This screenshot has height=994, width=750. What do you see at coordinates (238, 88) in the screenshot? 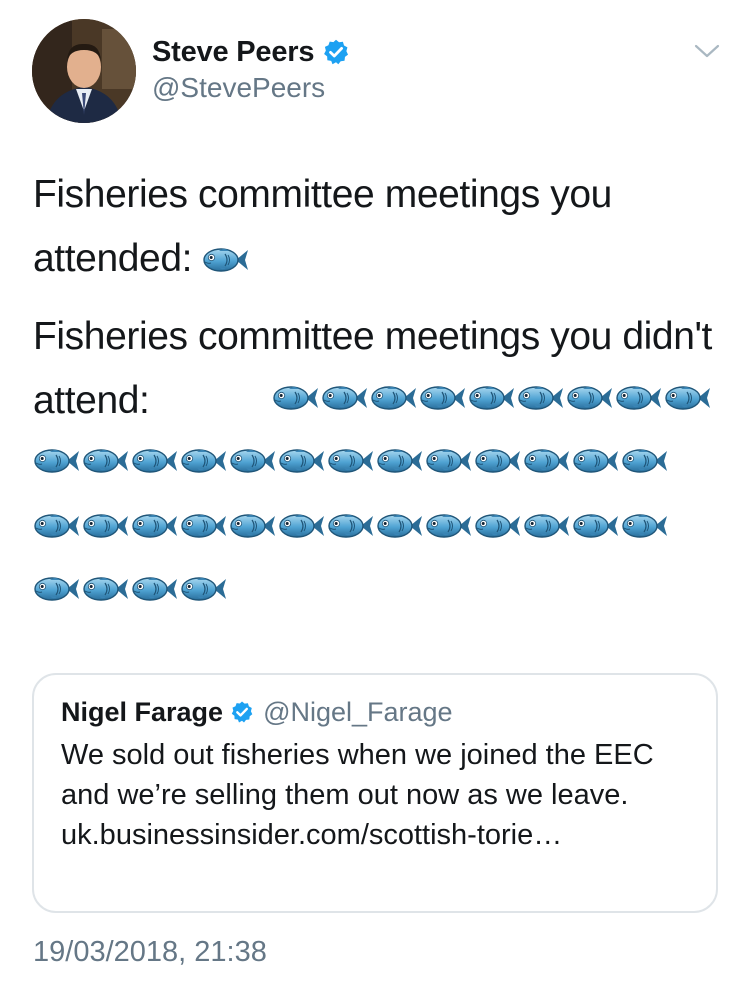
I see `author-handle: @StevePeers` at bounding box center [238, 88].